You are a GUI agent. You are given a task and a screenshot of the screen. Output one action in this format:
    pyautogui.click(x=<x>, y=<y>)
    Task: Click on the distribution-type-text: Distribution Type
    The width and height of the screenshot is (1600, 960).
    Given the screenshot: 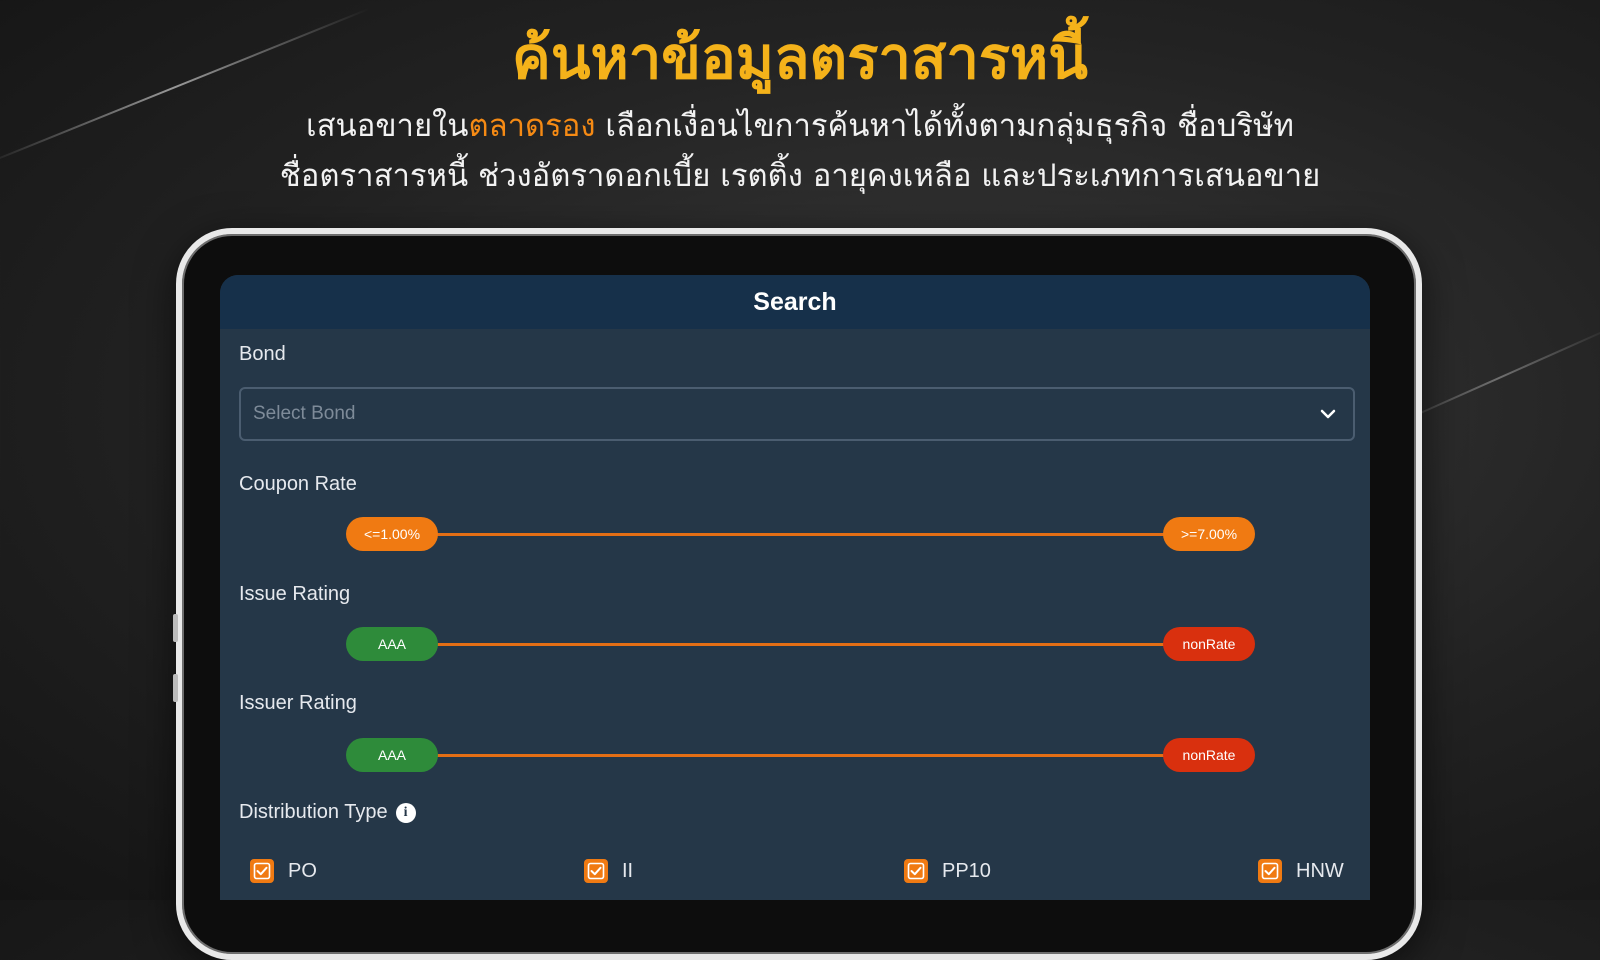 What is the action you would take?
    pyautogui.click(x=313, y=812)
    